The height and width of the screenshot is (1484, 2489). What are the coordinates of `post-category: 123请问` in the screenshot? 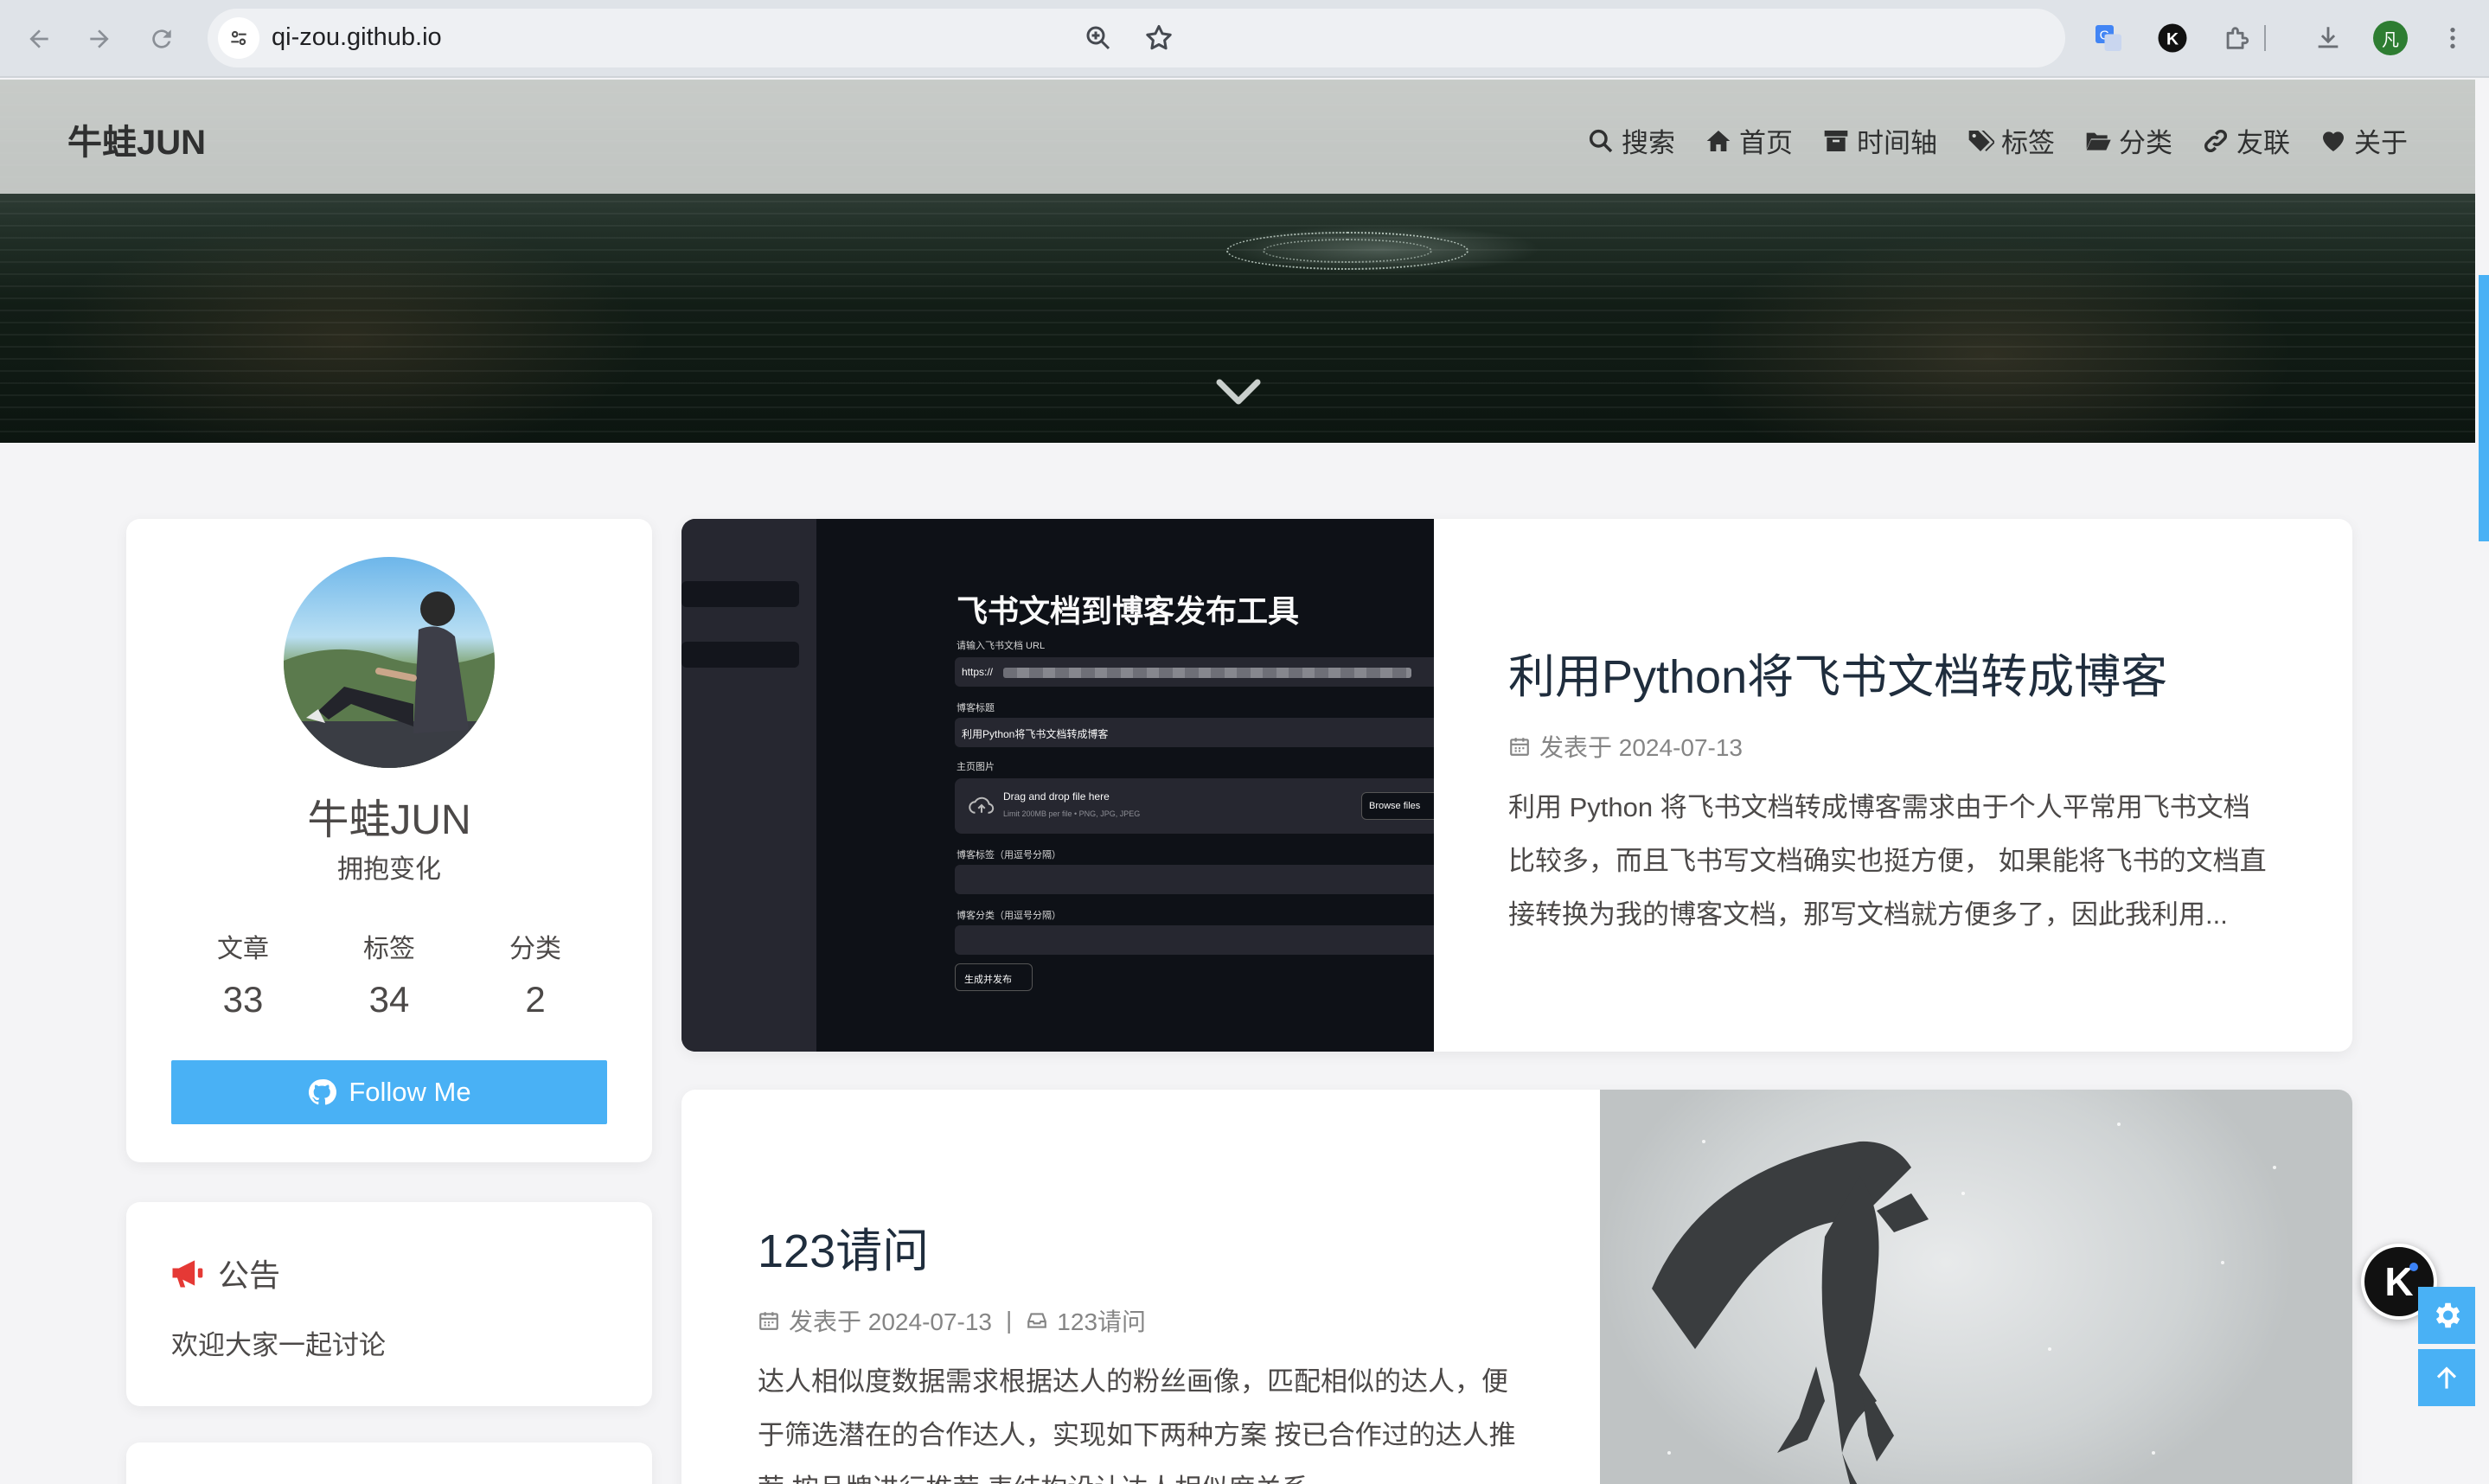 It's located at (1101, 1321).